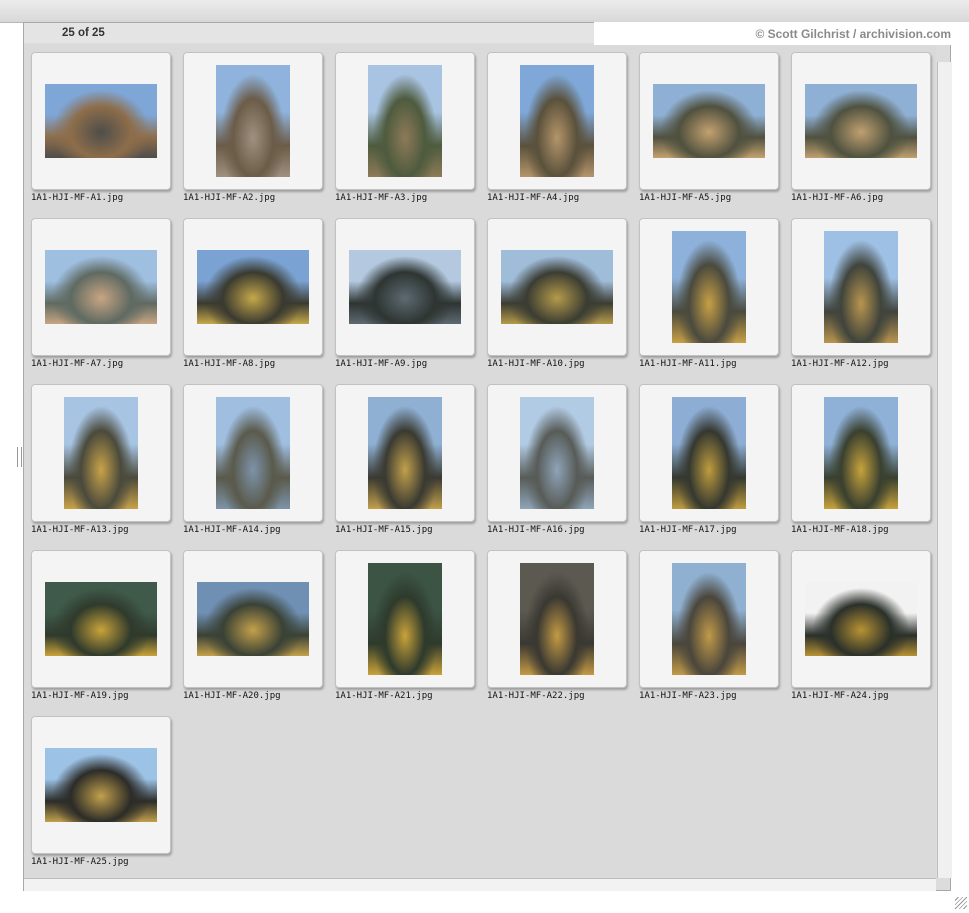 The width and height of the screenshot is (969, 913). I want to click on thumbnail-cell: 1A1-HJI-MF-A7.jpg, so click(107, 301).